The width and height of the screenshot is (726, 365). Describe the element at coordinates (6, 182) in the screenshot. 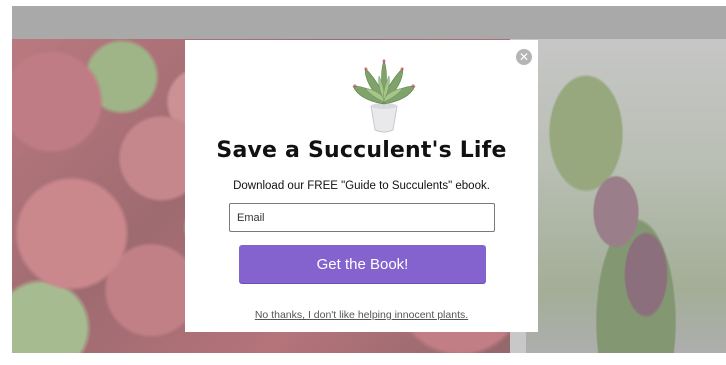

I see `page-margin` at that location.